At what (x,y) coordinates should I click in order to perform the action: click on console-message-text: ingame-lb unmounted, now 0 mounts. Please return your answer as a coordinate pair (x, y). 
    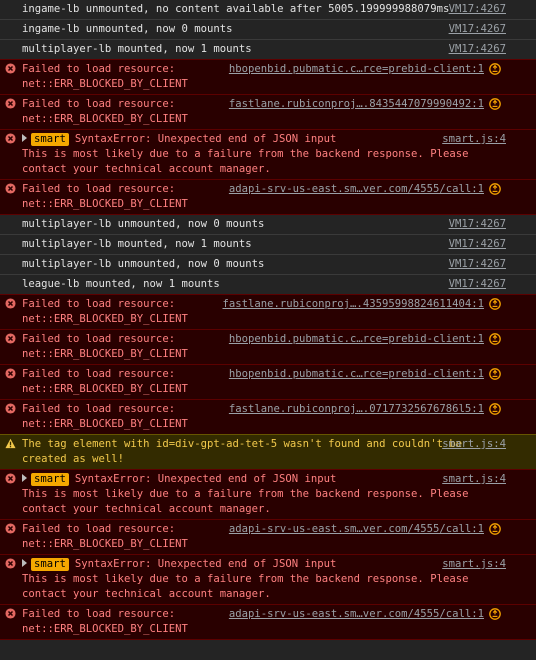
    Looking at the image, I should click on (264, 29).